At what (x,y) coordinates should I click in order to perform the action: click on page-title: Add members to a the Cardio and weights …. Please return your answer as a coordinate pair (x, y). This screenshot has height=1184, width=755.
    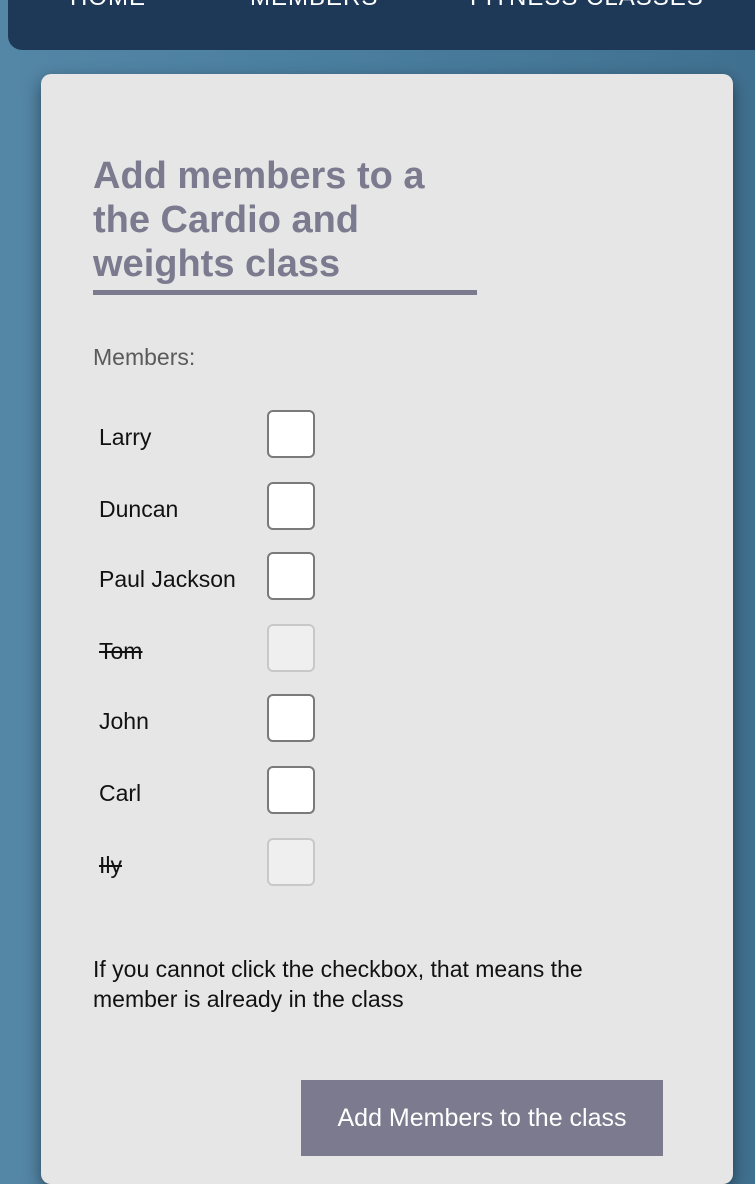
    Looking at the image, I should click on (285, 224).